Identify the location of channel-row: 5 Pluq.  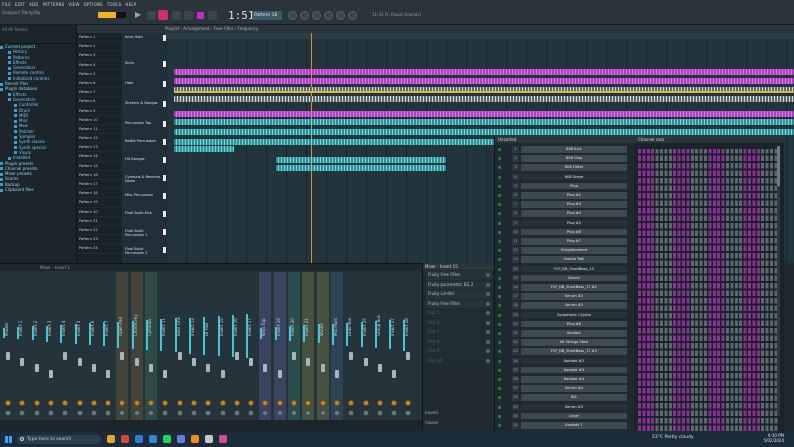
(565, 186).